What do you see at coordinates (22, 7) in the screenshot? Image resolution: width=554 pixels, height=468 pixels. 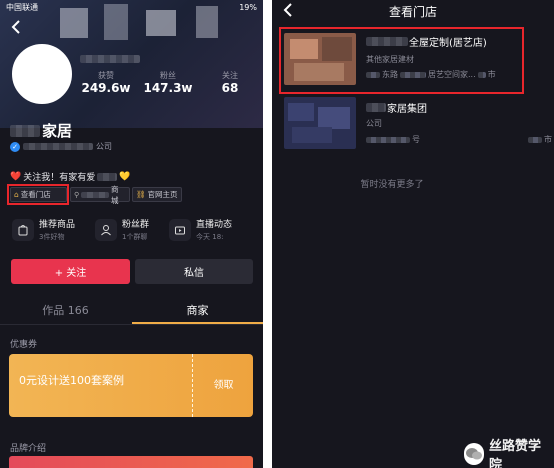 I see `carrier-text: 中国联通` at bounding box center [22, 7].